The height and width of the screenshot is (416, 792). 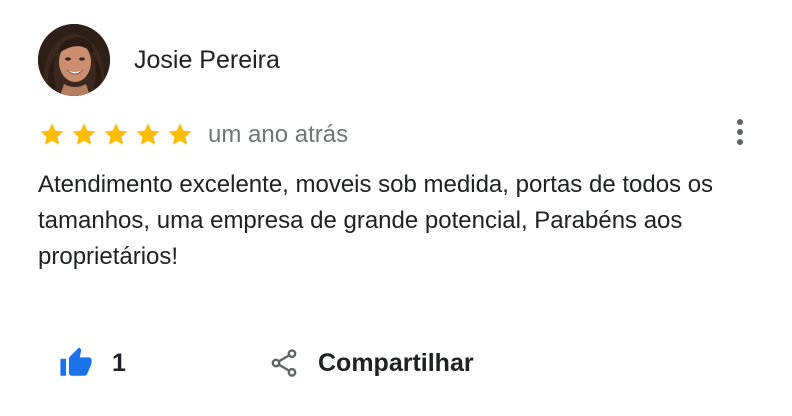 I want to click on review-date: um ano atrás, so click(x=278, y=134).